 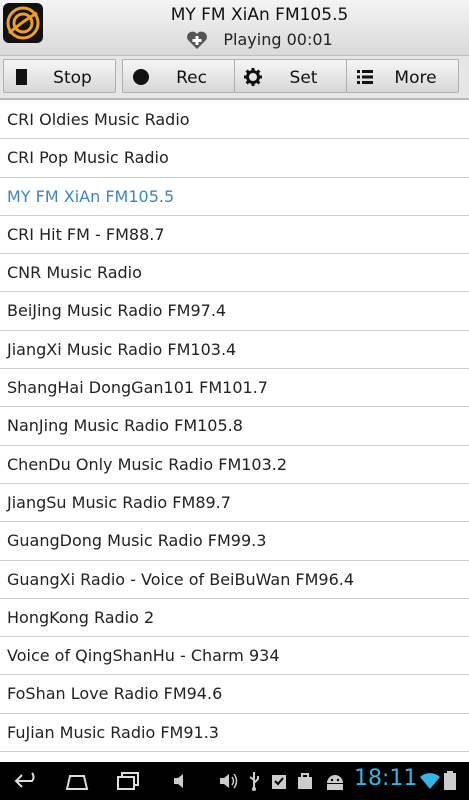 What do you see at coordinates (259, 15) in the screenshot?
I see `now-playing-title: MY FM XiAn FM105.5` at bounding box center [259, 15].